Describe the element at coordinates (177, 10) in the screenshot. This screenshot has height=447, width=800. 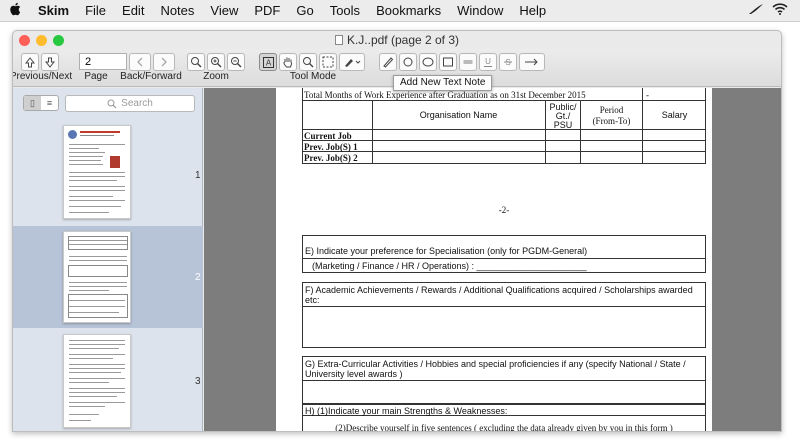
I see `menu-notes: Notes` at that location.